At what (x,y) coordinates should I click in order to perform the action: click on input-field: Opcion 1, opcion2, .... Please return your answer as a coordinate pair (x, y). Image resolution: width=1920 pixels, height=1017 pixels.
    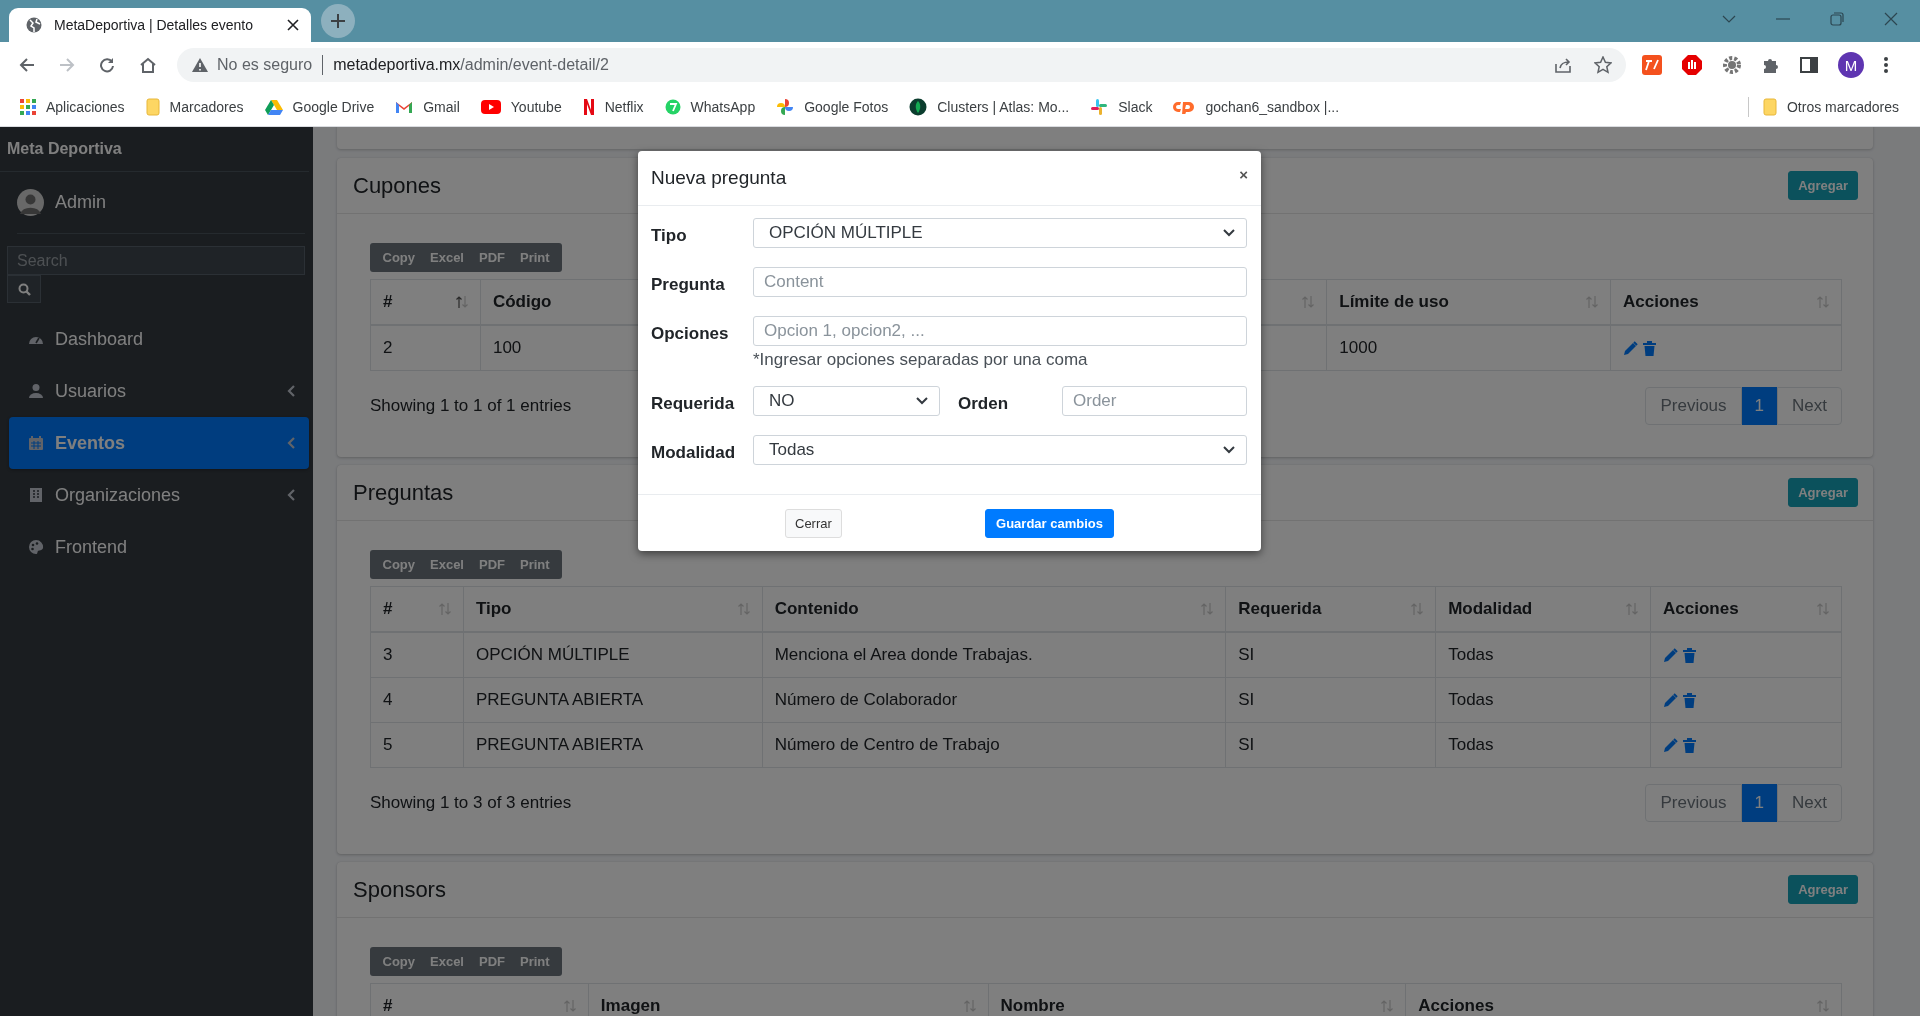
    Looking at the image, I should click on (1000, 331).